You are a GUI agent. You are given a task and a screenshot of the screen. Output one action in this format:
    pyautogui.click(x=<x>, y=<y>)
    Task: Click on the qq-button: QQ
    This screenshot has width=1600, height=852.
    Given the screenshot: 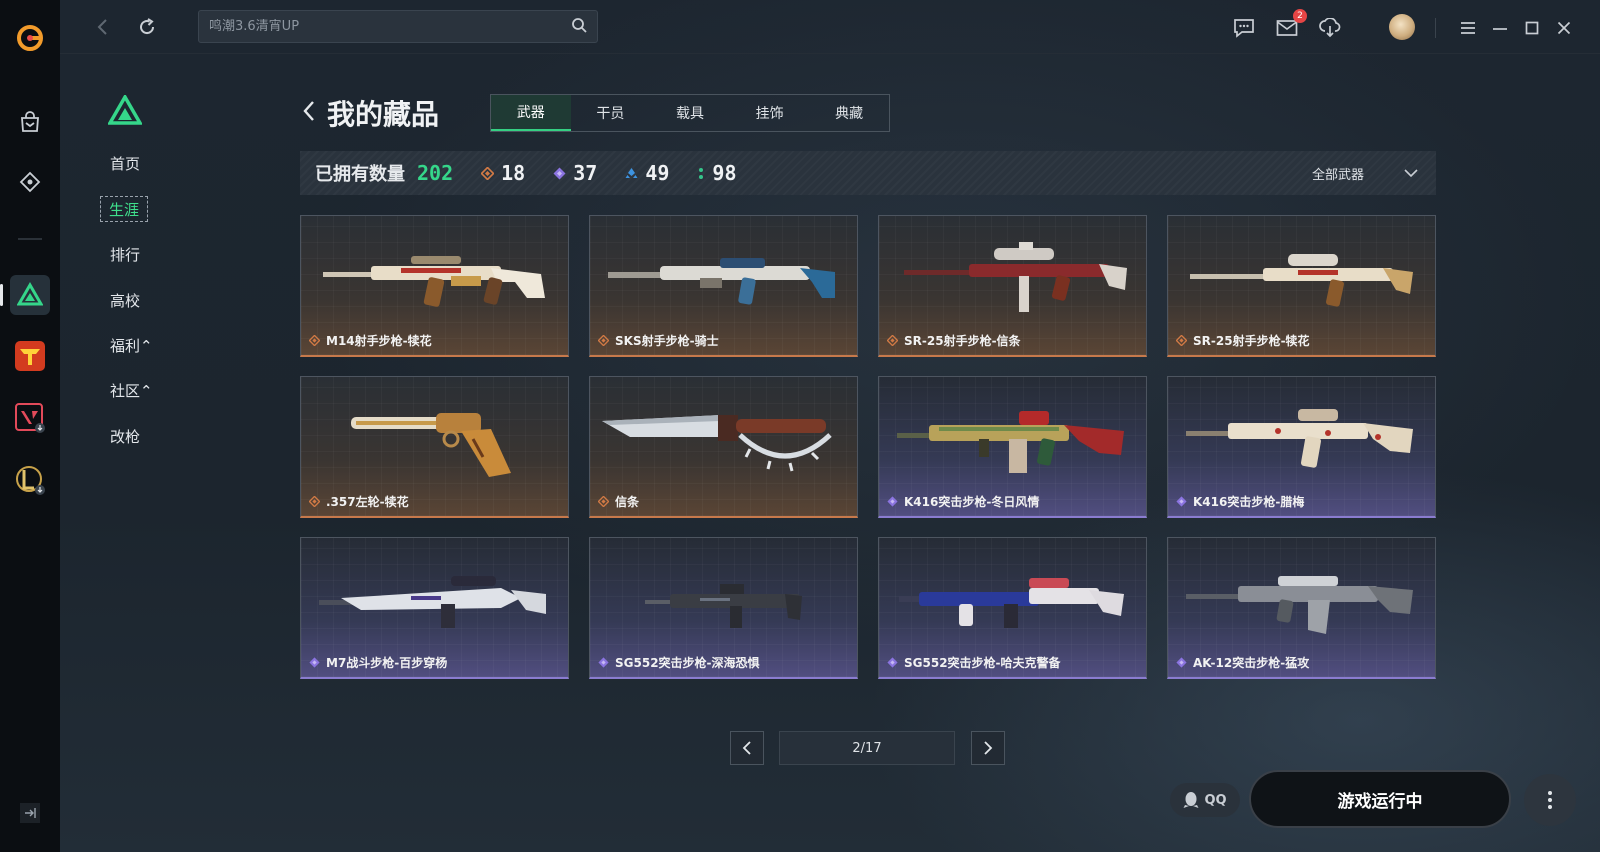 What is the action you would take?
    pyautogui.click(x=1205, y=800)
    